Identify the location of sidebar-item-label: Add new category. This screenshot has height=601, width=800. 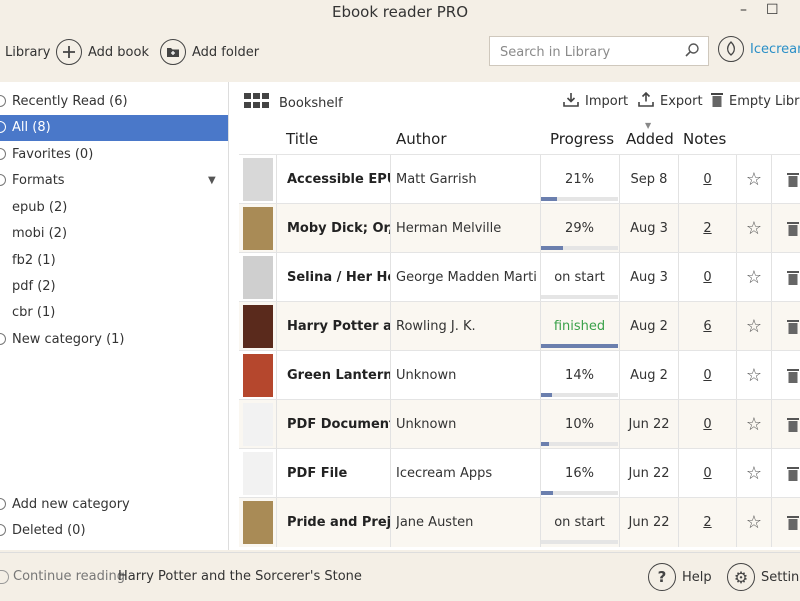
(71, 504).